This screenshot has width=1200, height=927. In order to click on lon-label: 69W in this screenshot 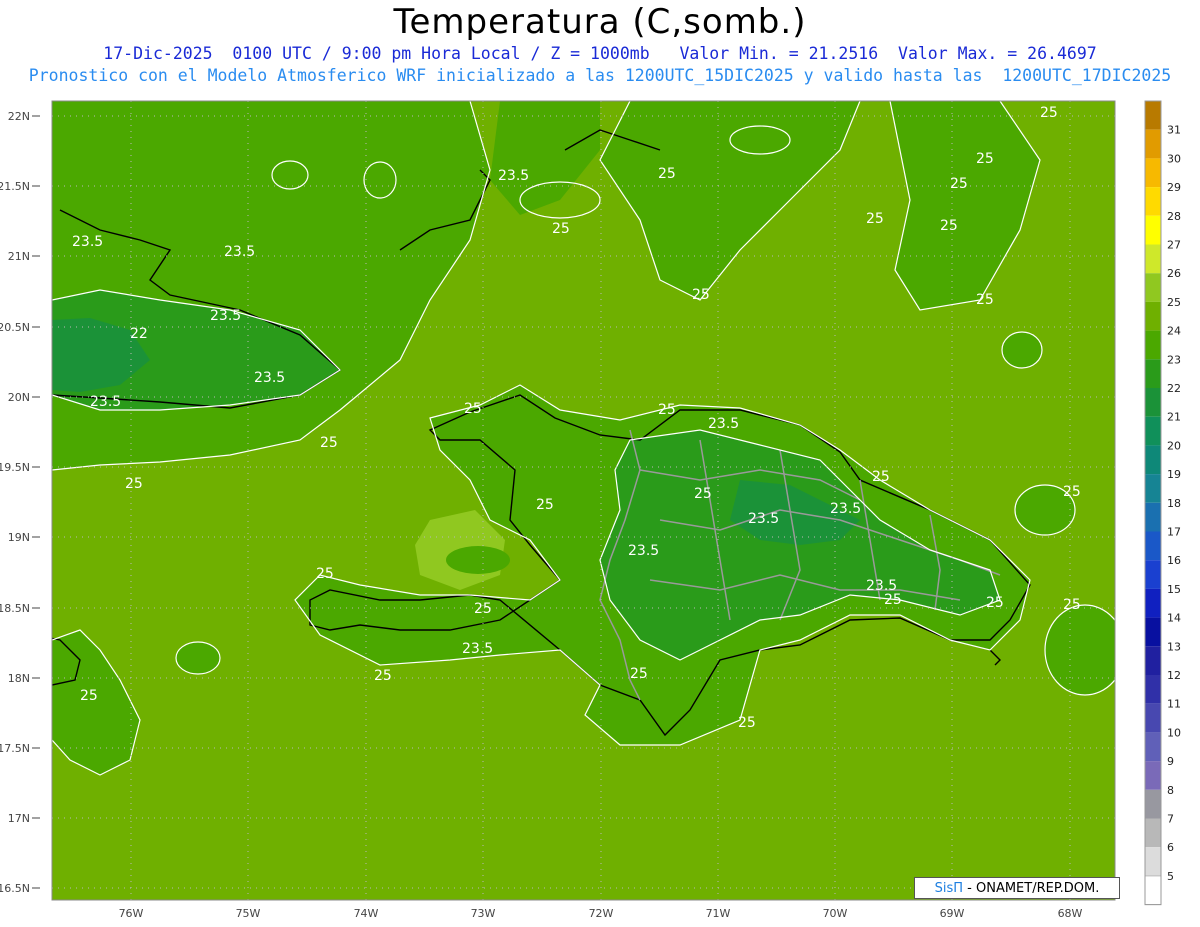, I will do `click(952, 913)`.